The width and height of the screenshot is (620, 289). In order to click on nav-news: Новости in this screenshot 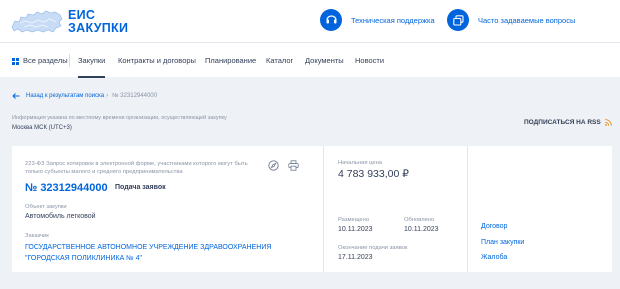, I will do `click(369, 60)`.